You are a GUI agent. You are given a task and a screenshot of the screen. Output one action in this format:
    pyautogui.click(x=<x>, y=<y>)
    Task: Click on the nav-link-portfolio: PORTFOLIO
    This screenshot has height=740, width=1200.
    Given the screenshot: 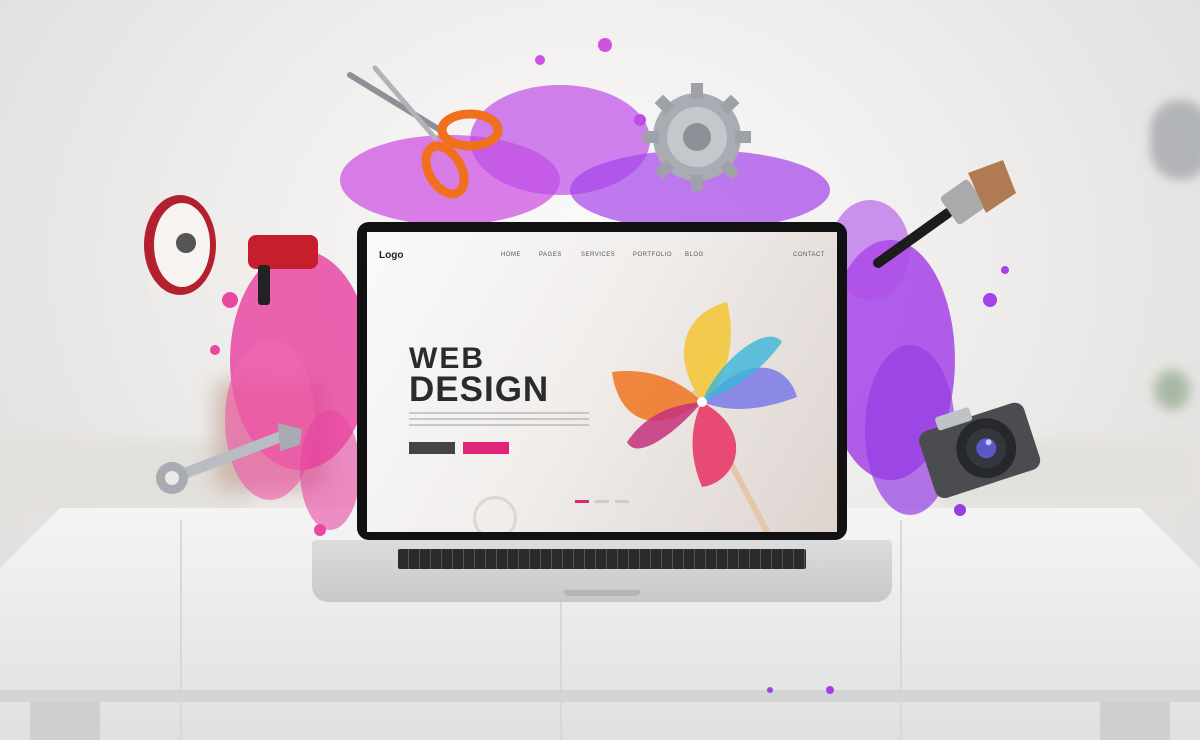 What is the action you would take?
    pyautogui.click(x=652, y=255)
    